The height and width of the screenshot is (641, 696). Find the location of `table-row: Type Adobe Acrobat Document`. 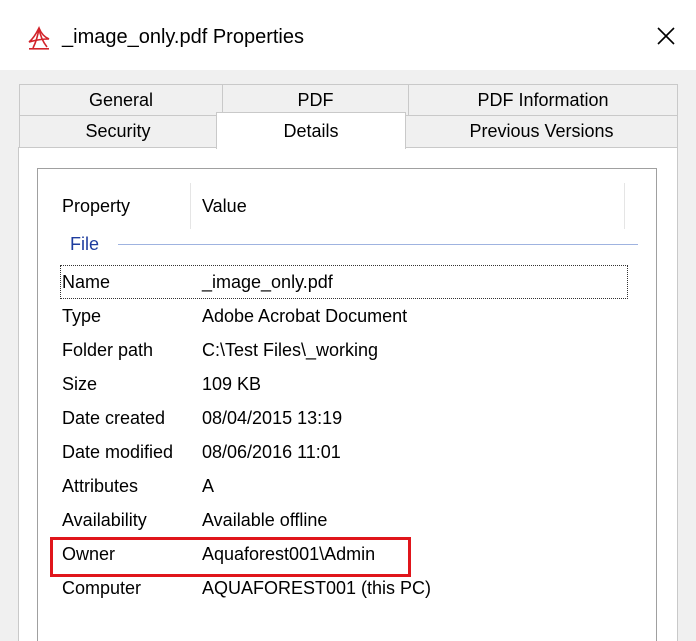

table-row: Type Adobe Acrobat Document is located at coordinates (347, 316).